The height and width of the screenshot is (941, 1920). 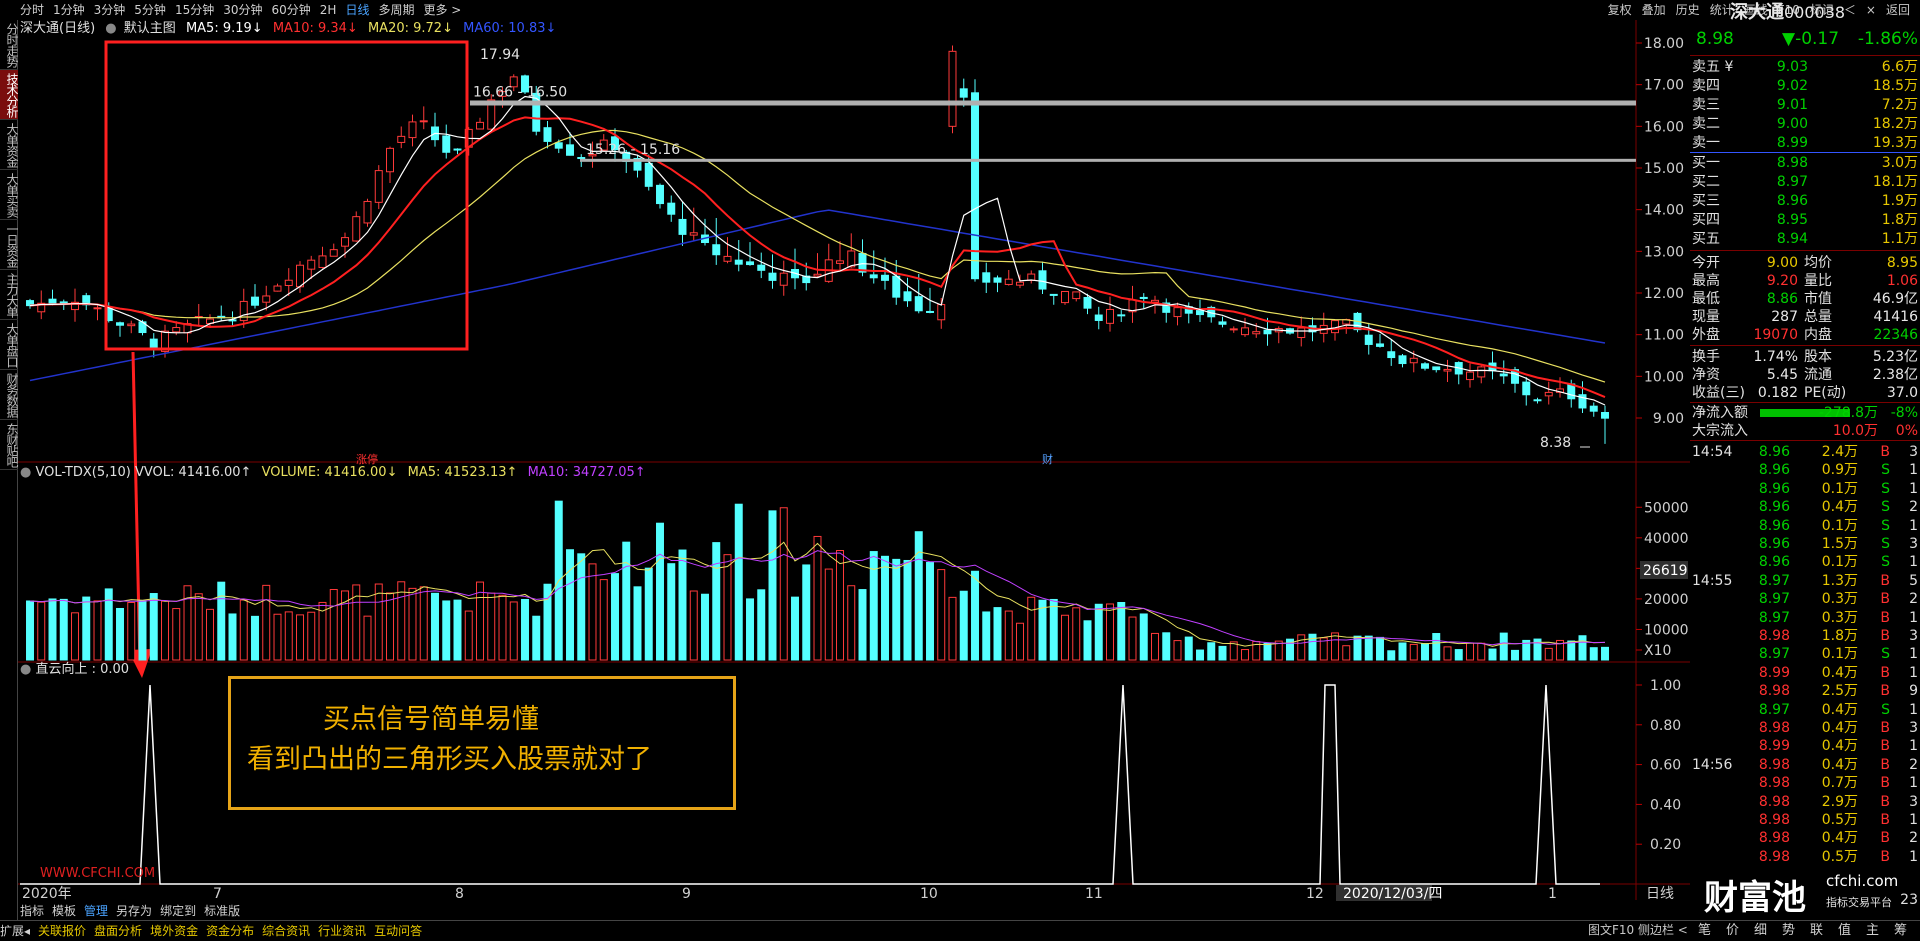 I want to click on tick-count: 2, so click(x=1913, y=838).